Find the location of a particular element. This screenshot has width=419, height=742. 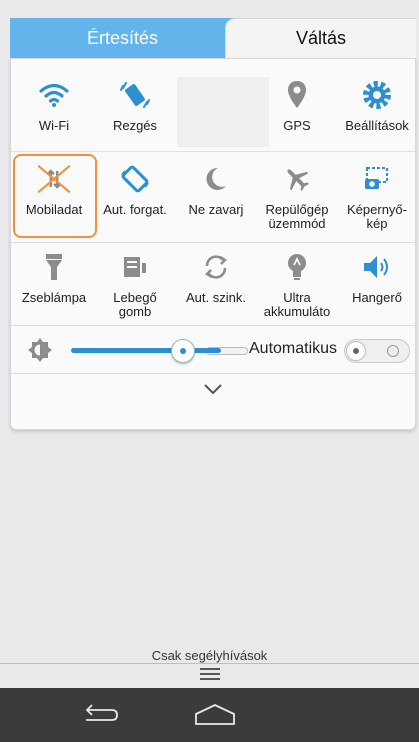

tile-gps: GPS is located at coordinates (297, 104).